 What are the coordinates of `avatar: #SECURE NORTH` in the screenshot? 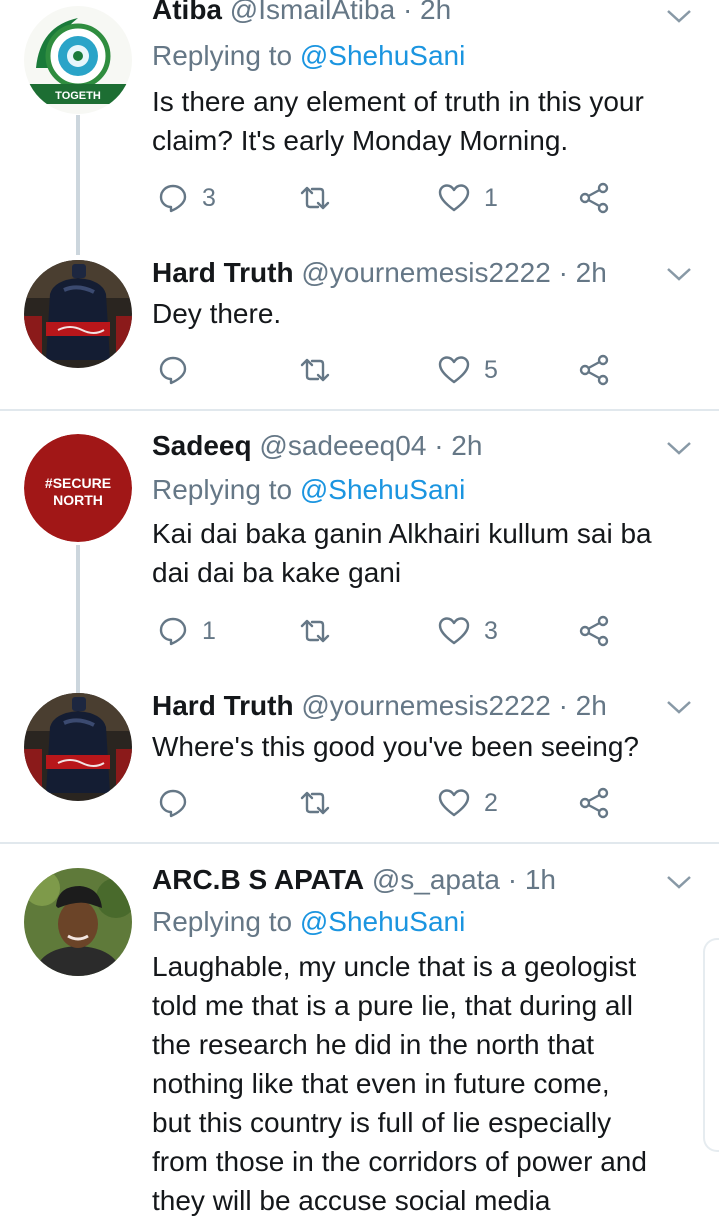 It's located at (78, 488).